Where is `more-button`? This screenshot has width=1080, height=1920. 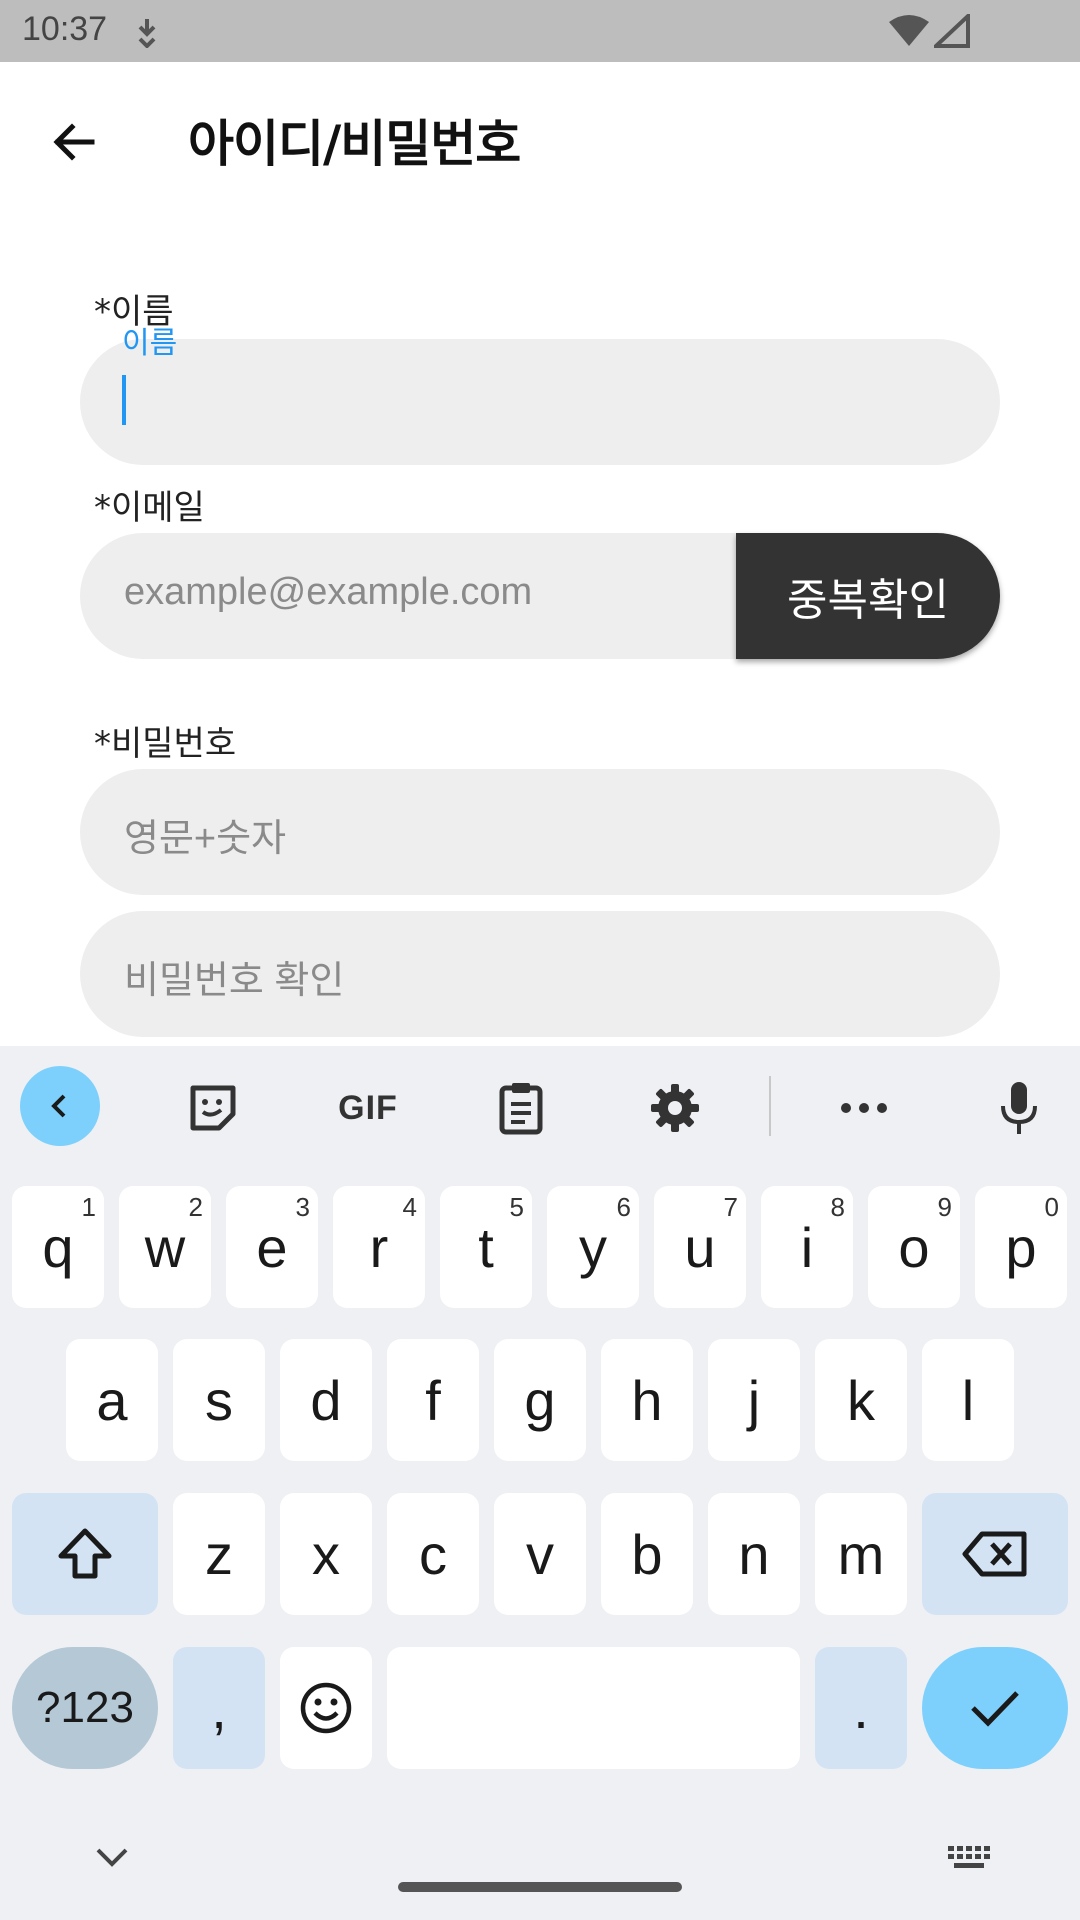
more-button is located at coordinates (864, 1108).